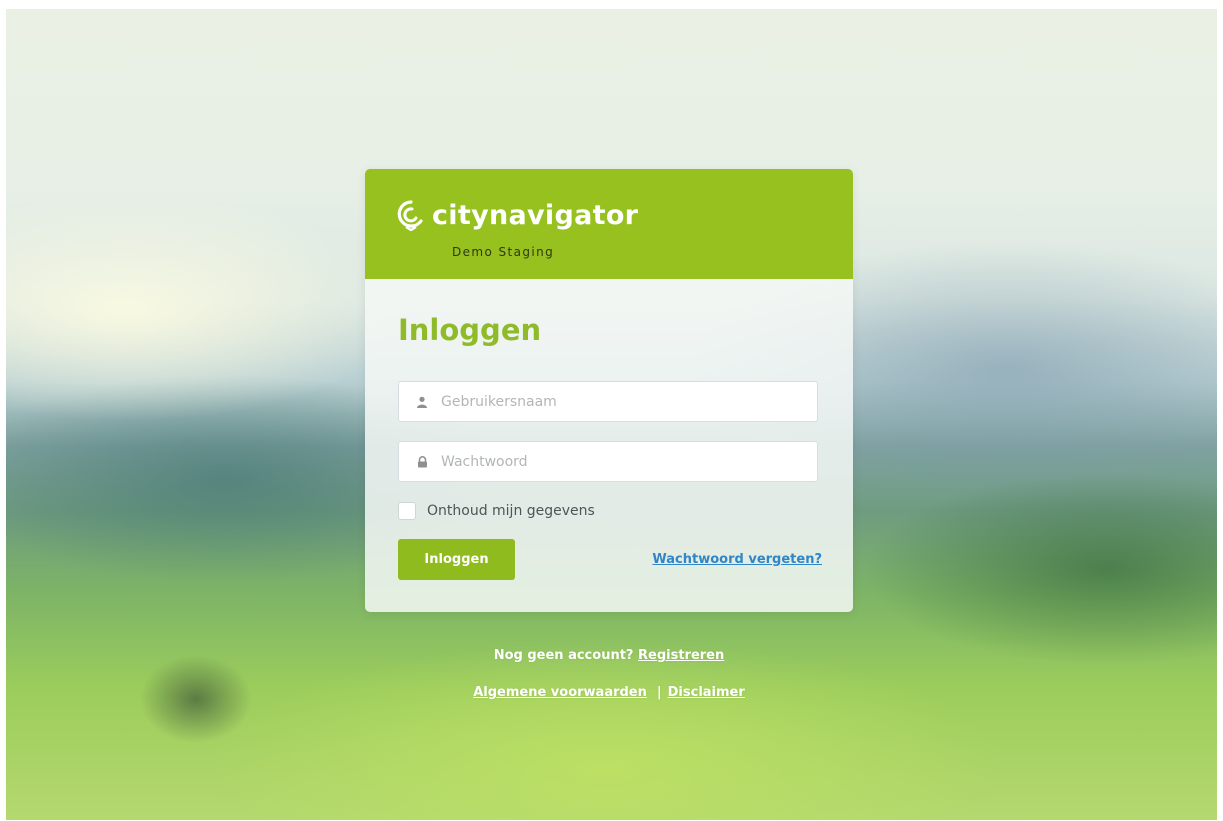 The width and height of the screenshot is (1223, 821). What do you see at coordinates (456, 559) in the screenshot?
I see `login-button: Inloggen` at bounding box center [456, 559].